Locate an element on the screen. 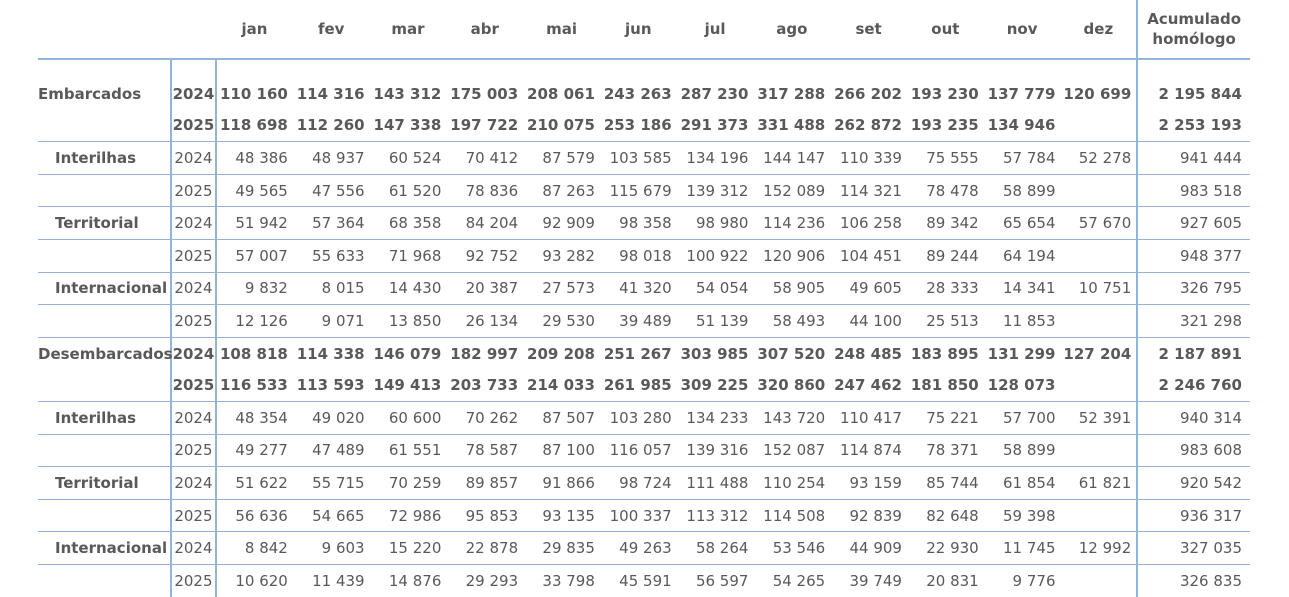 This screenshot has height=597, width=1289. month-value-cell: 92 752 is located at coordinates (485, 256).